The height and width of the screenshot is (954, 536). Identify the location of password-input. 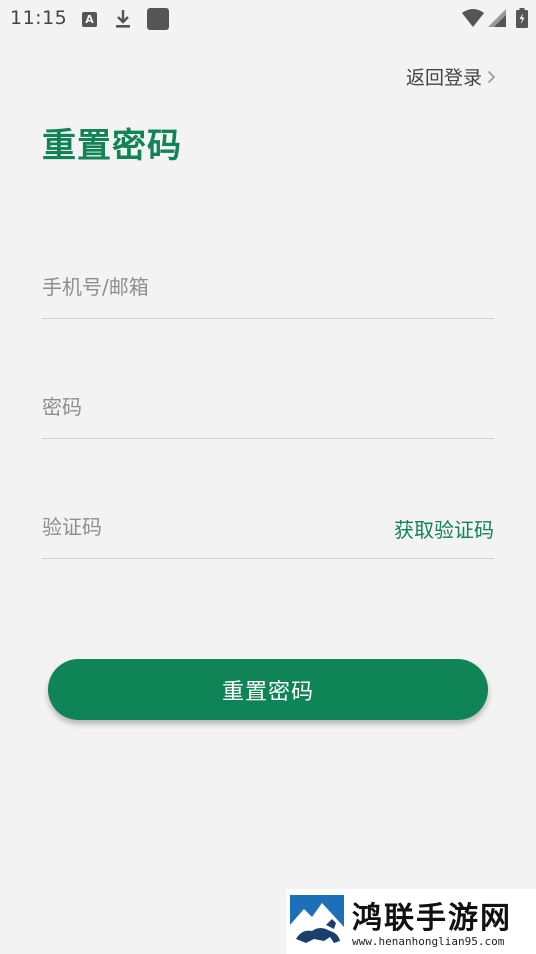
(268, 407).